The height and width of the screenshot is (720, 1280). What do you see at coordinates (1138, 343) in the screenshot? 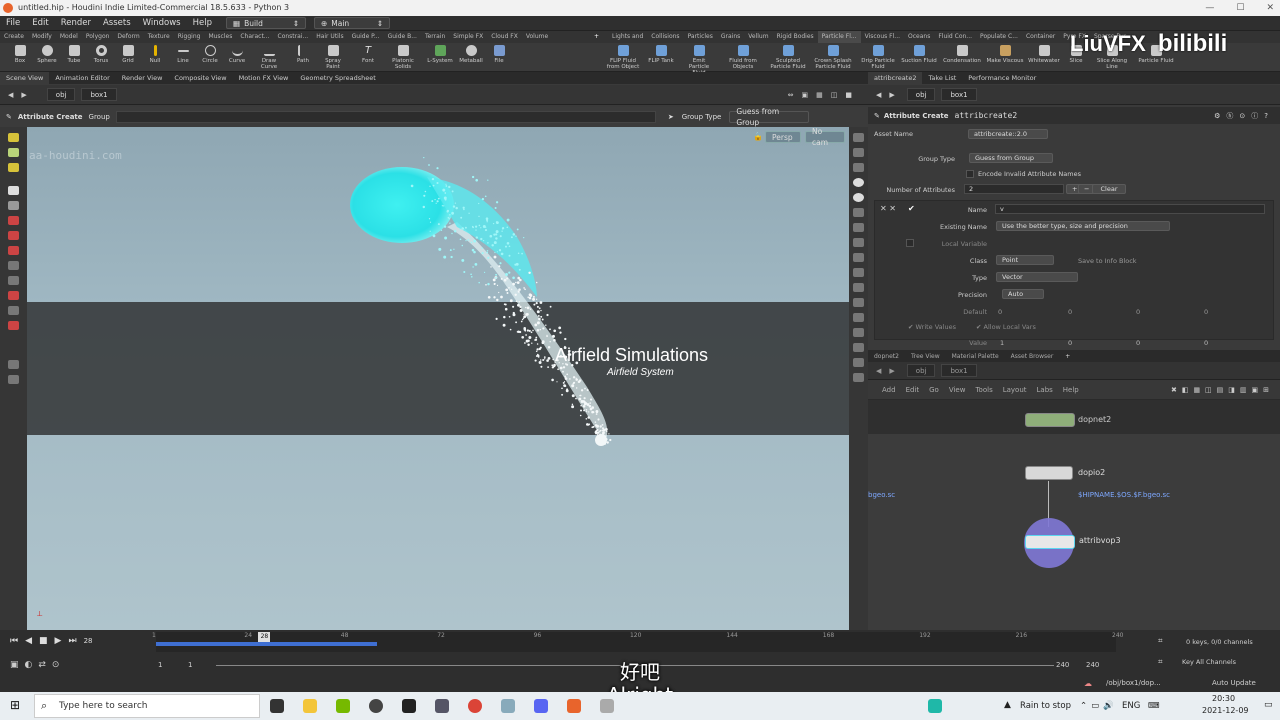
I see `value-z: 0` at bounding box center [1138, 343].